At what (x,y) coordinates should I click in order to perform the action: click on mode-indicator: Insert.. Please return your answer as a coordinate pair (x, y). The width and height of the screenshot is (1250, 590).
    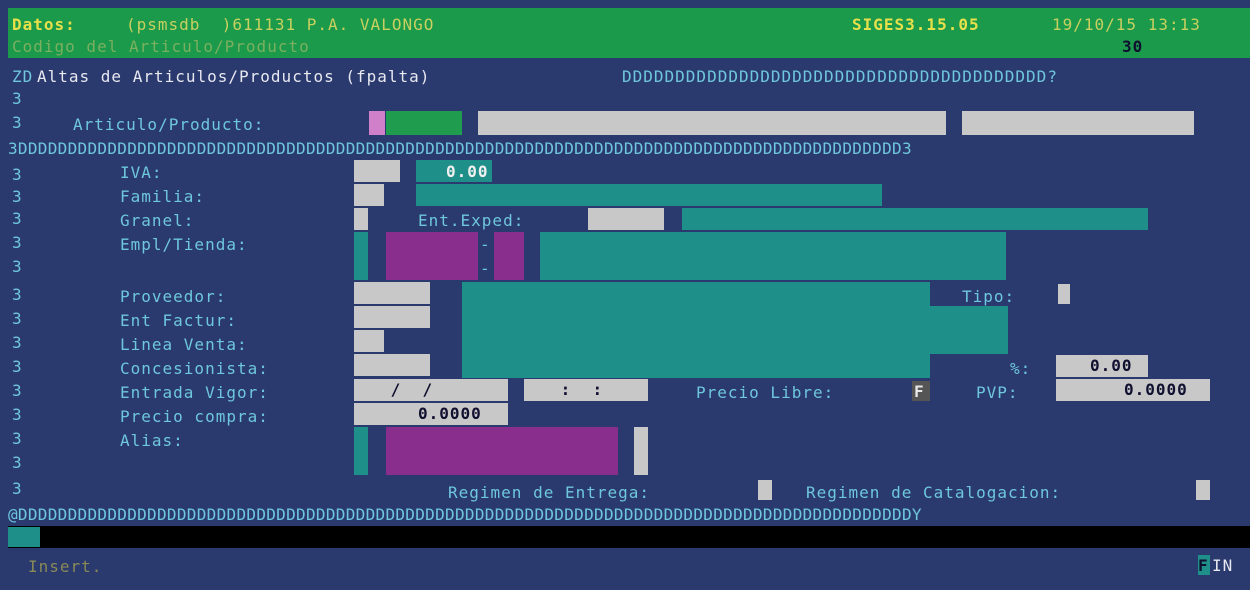
    Looking at the image, I should click on (65, 566).